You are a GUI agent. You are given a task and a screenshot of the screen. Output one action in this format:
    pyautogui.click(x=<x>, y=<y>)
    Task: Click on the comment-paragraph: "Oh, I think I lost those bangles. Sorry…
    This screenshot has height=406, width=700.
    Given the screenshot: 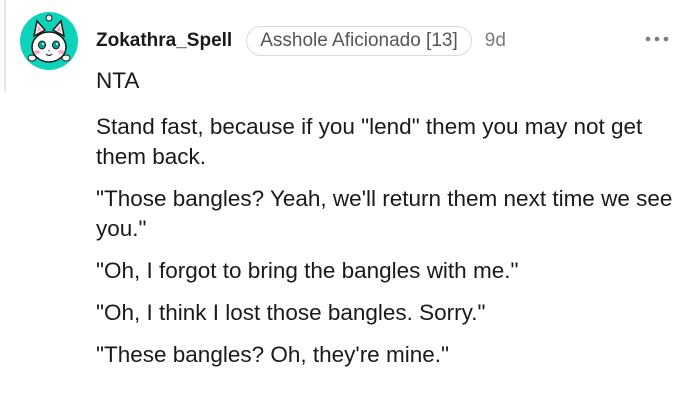 What is the action you would take?
    pyautogui.click(x=291, y=312)
    